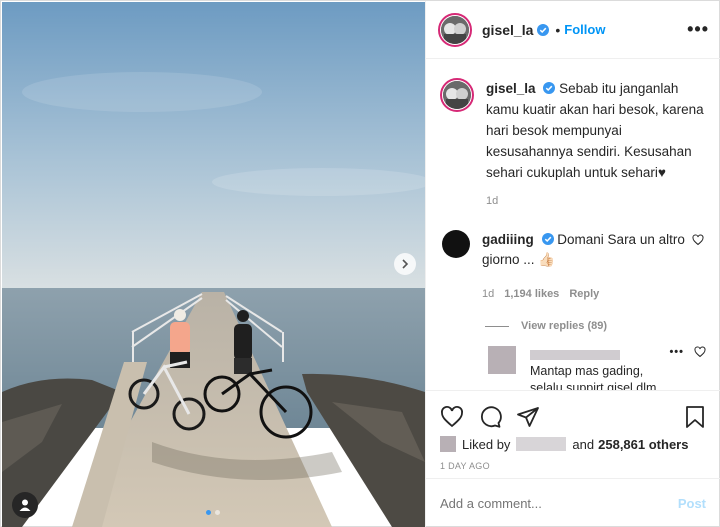 This screenshot has width=720, height=527. I want to click on tagged-users-button, so click(25, 505).